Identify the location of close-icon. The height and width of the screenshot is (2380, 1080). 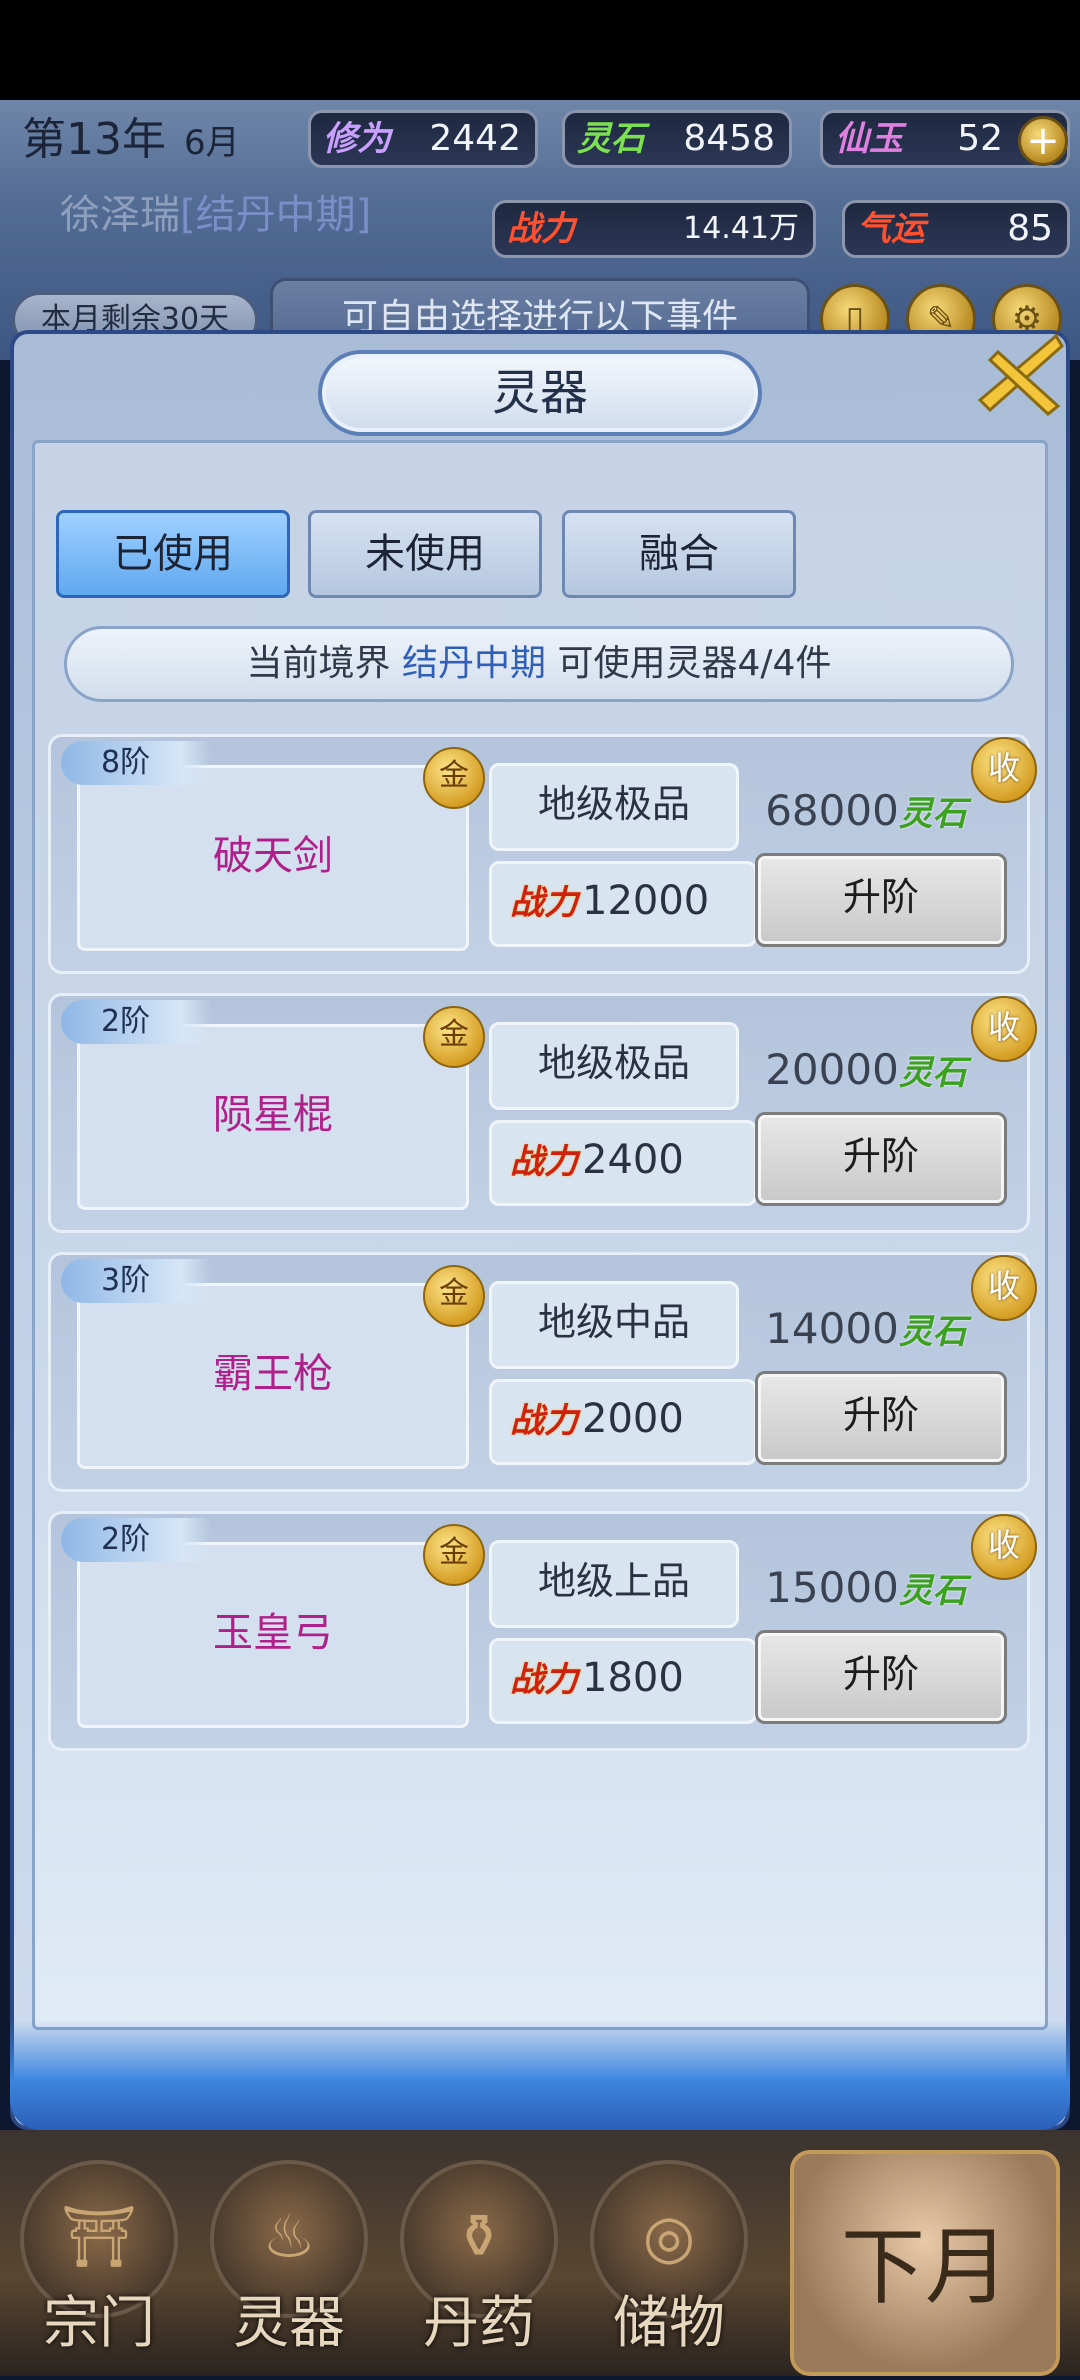
(1020, 374).